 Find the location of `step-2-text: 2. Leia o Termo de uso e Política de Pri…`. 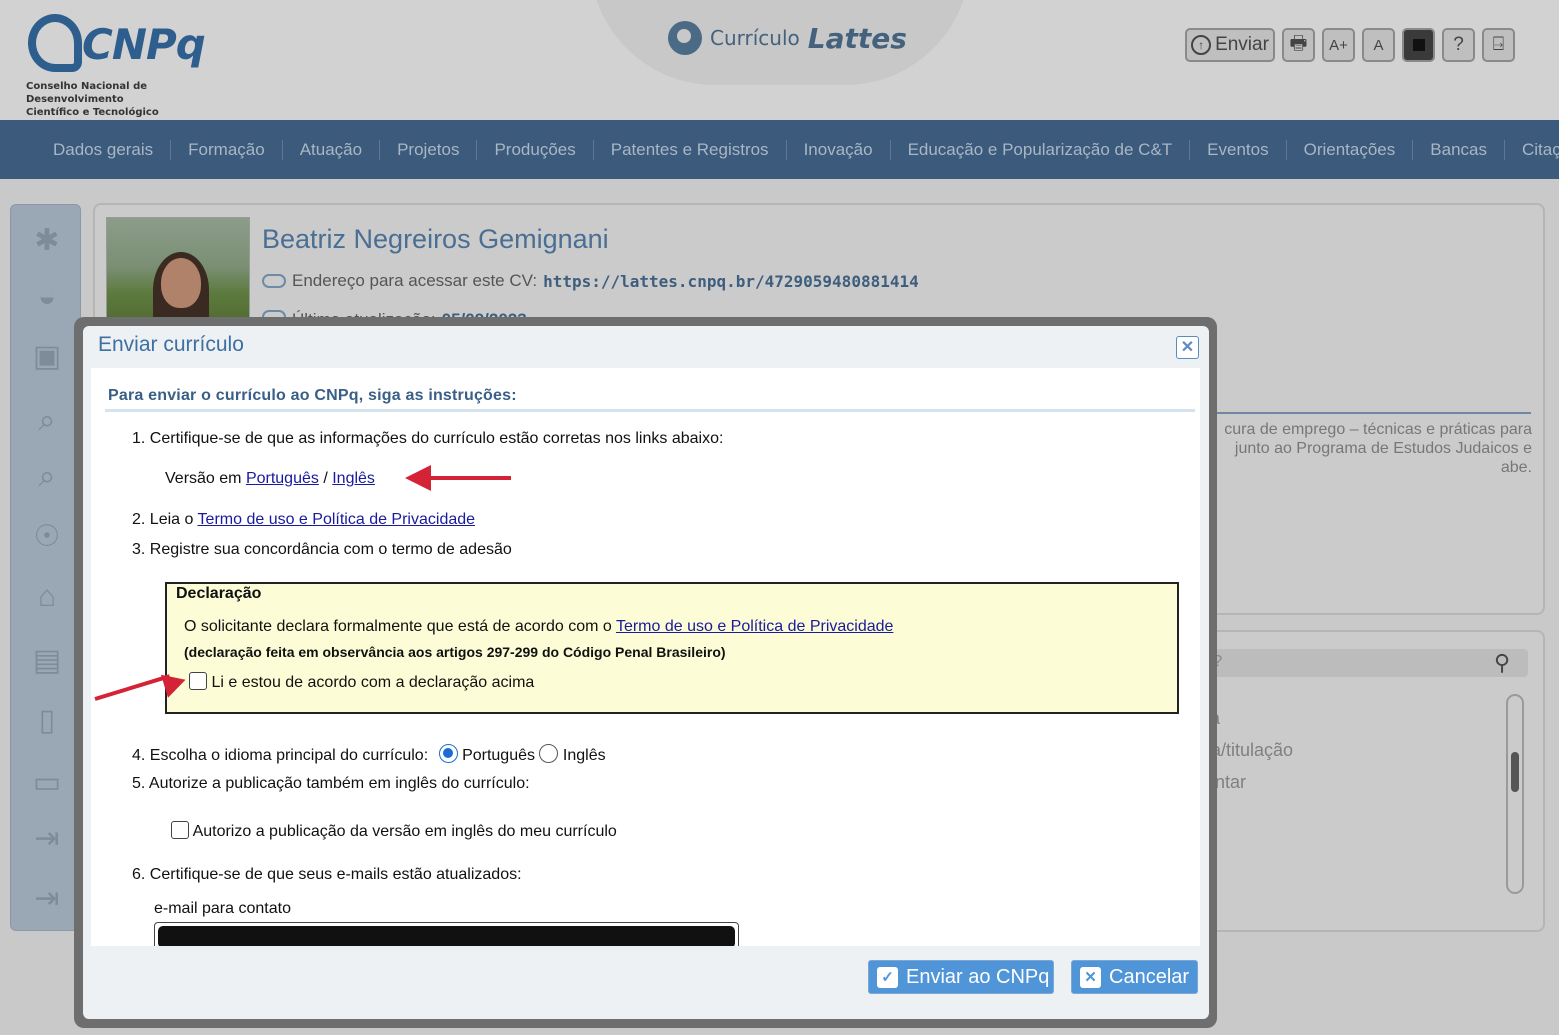

step-2-text: 2. Leia o Termo de uso e Política de Pri… is located at coordinates (303, 520).